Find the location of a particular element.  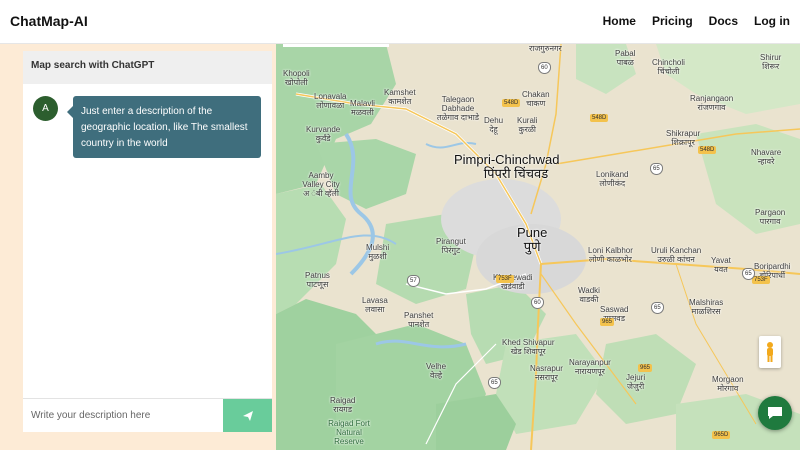

place-label-text: Ranjangaon is located at coordinates (712, 98).